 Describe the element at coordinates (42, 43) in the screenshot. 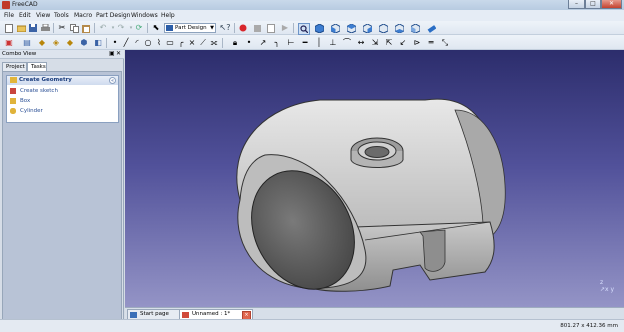

I see `view-sketch-icon: ◆` at that location.